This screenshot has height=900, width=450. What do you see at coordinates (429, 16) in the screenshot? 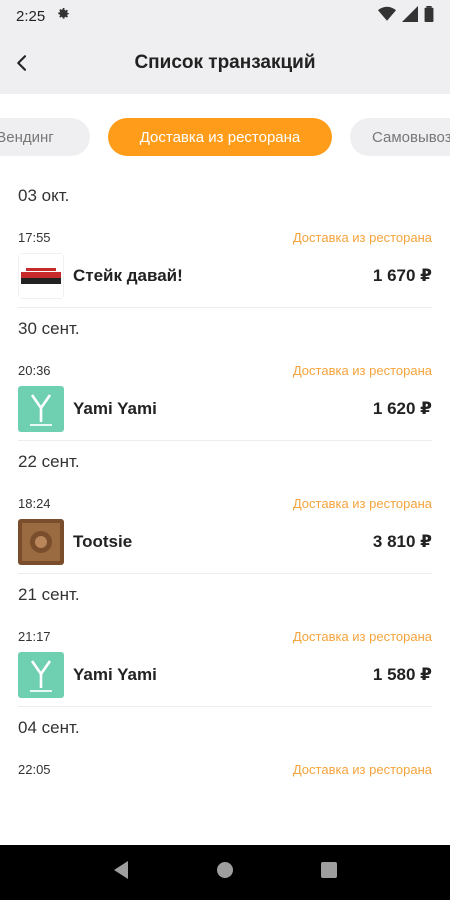
I see `battery-icon` at bounding box center [429, 16].